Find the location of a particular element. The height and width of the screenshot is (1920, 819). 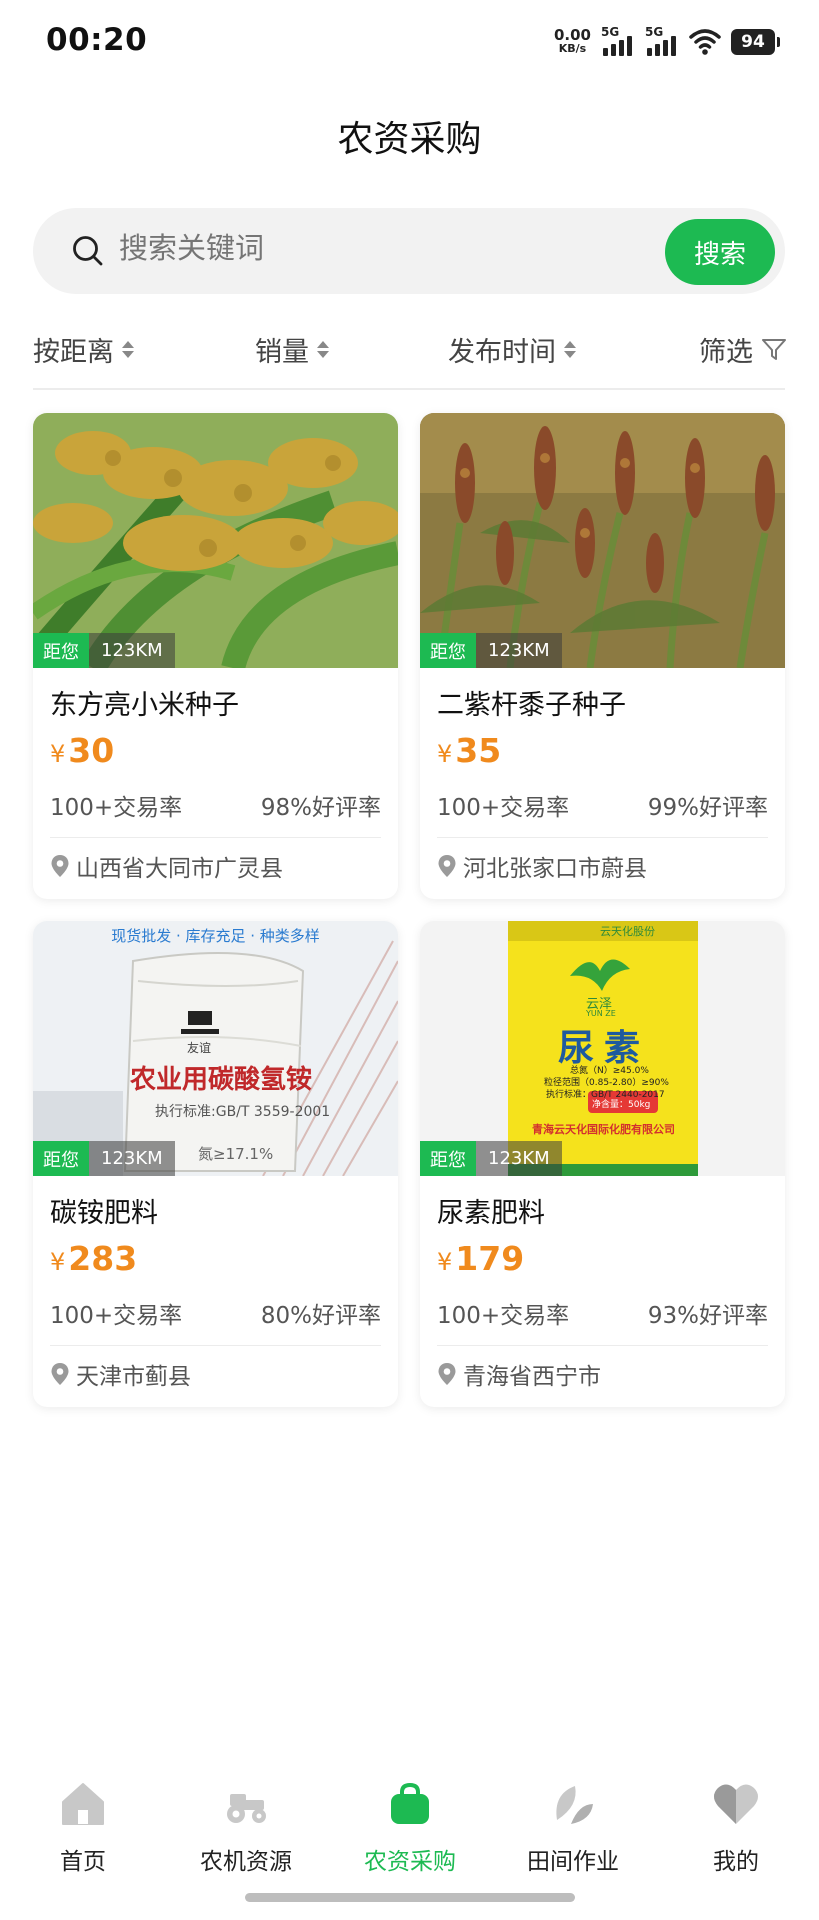

search-input is located at coordinates (329, 248).